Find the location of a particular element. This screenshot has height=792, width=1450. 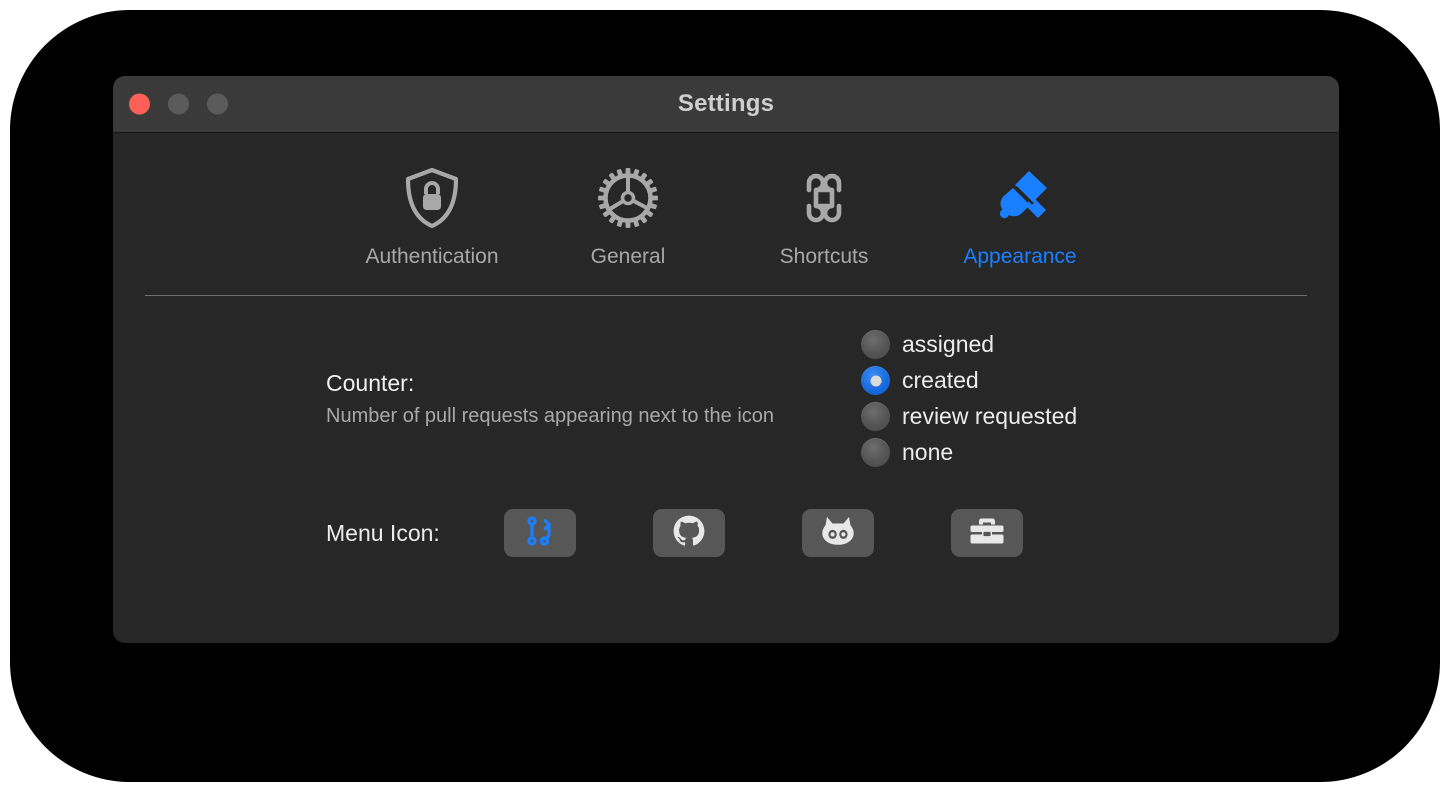

command-key-icon is located at coordinates (824, 198).